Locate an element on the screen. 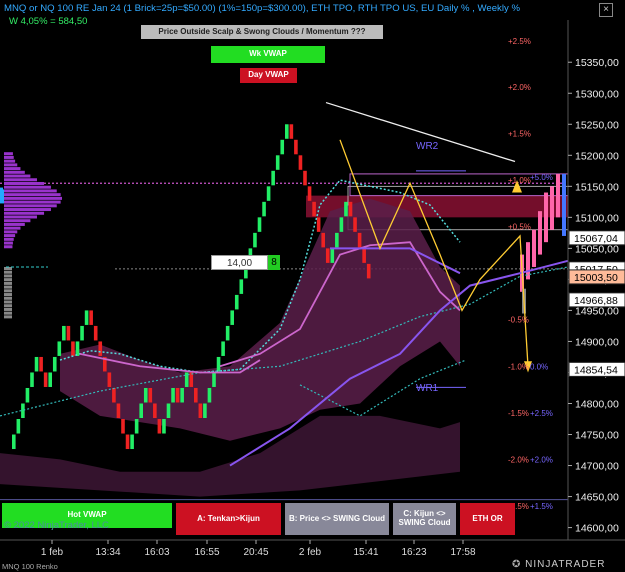 The image size is (625, 572). percent-level-label: -0.5% is located at coordinates (518, 320).